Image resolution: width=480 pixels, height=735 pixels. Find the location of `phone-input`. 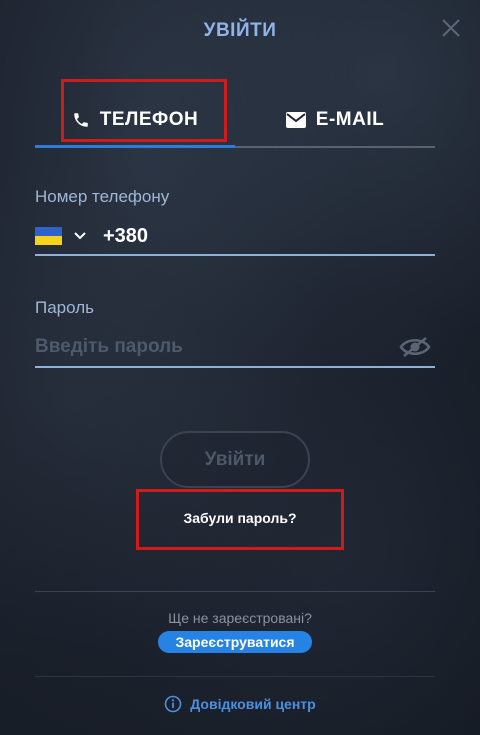

phone-input is located at coordinates (293, 236).